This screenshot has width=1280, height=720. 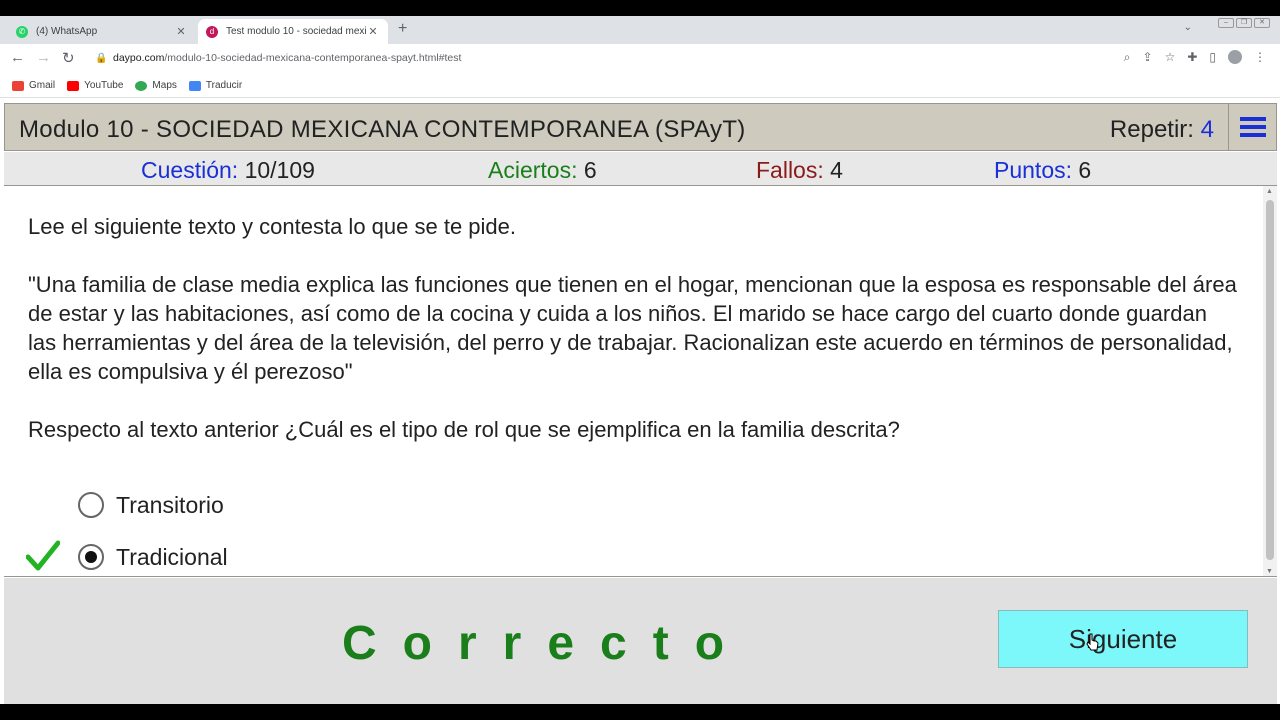 I want to click on scrollbar: ▲ ▼, so click(x=1270, y=381).